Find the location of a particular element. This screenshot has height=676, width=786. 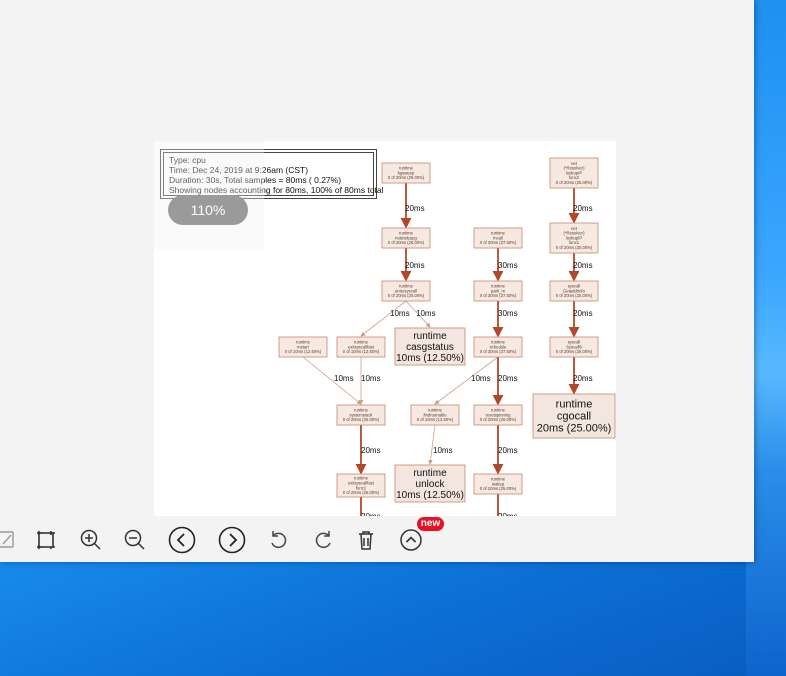

rotate-right-icon is located at coordinates (323, 540).